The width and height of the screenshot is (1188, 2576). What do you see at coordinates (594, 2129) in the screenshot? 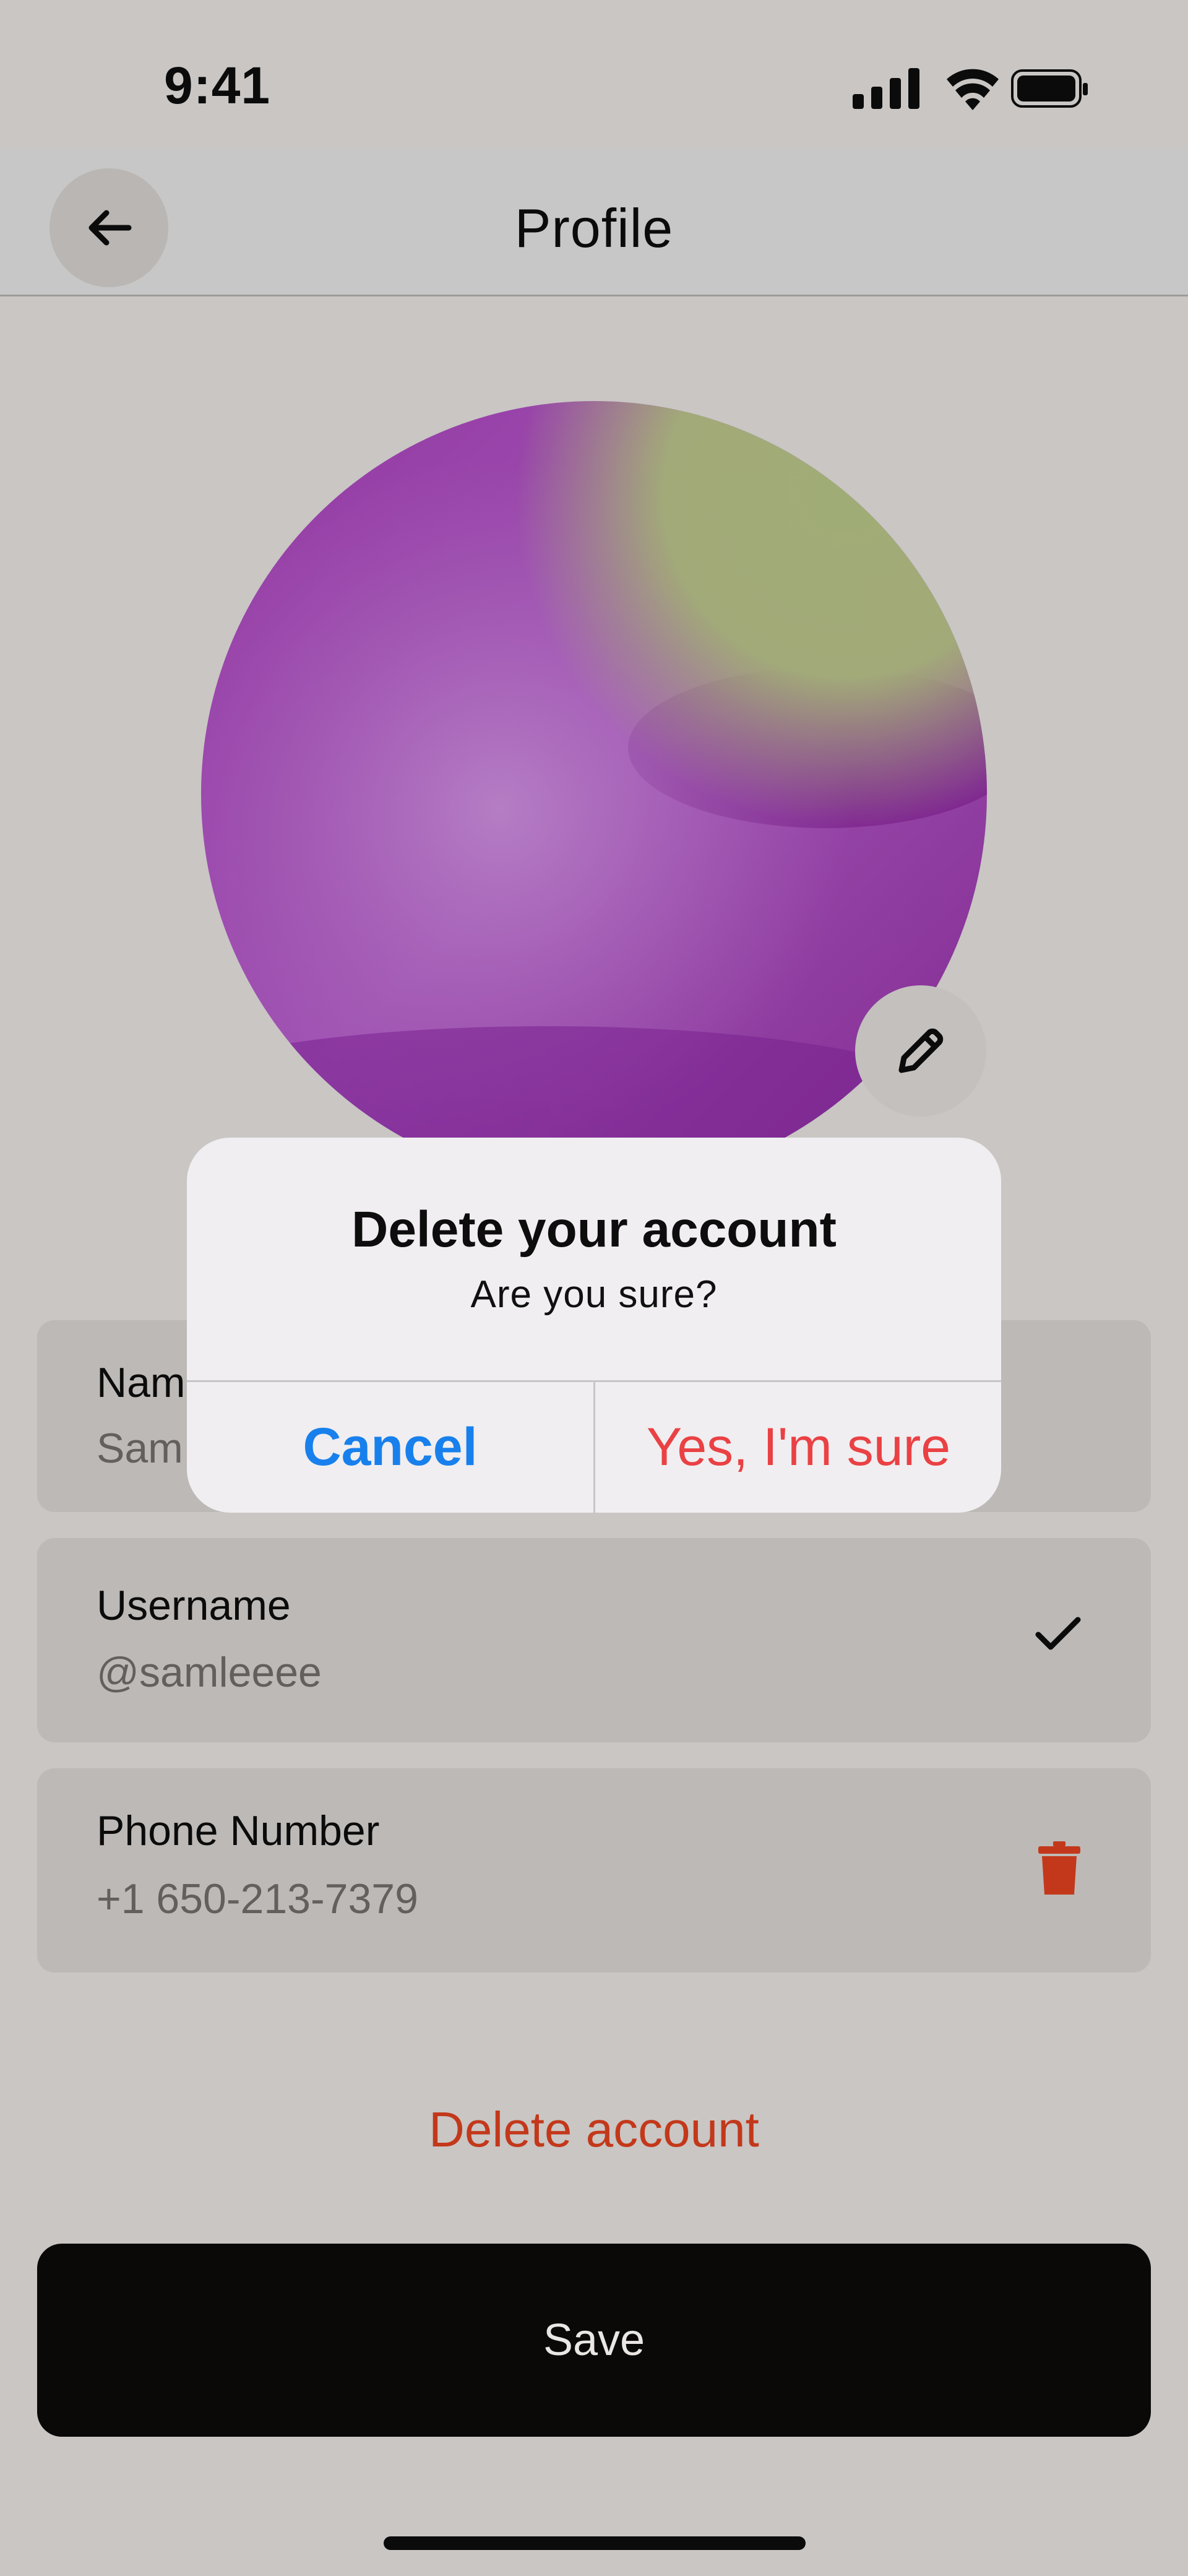
I see `delete-account-link: Delete account` at bounding box center [594, 2129].